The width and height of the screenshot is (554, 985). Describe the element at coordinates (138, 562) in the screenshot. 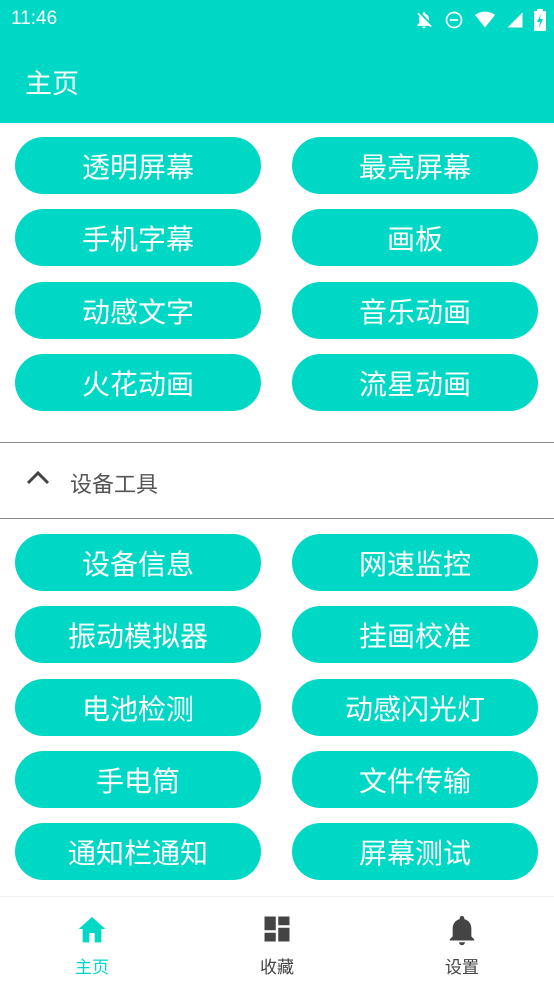

I see `device-info-button: 设备信息` at that location.